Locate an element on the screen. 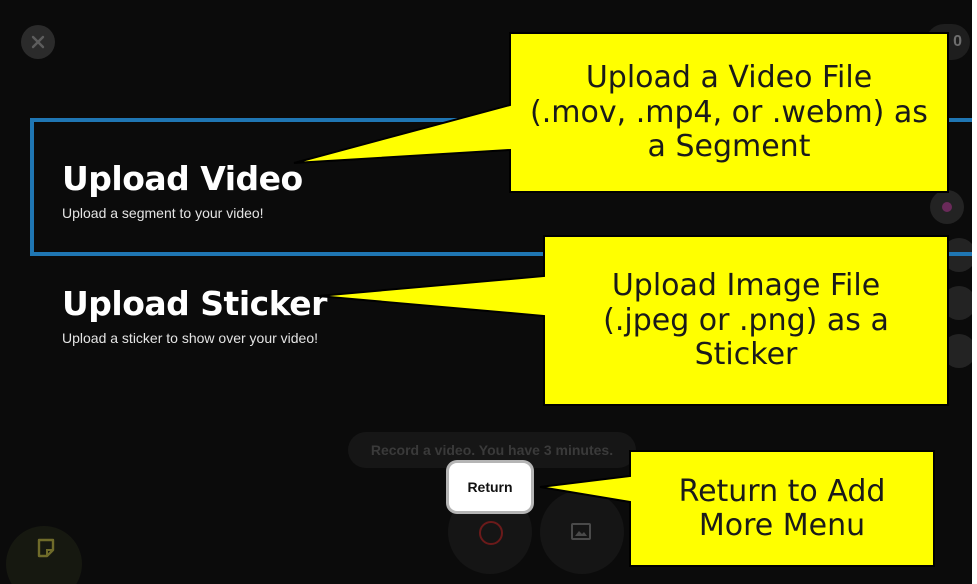 This screenshot has height=584, width=977. image-upload-button is located at coordinates (582, 532).